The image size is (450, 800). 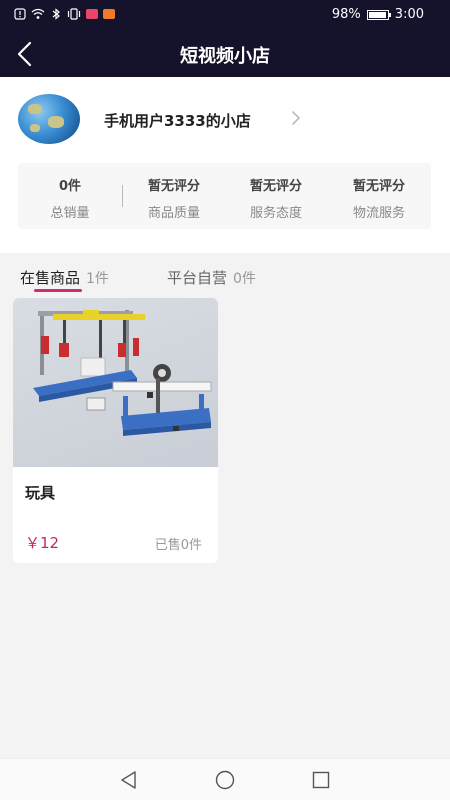 I want to click on tab-label: 在售商品, so click(x=50, y=278).